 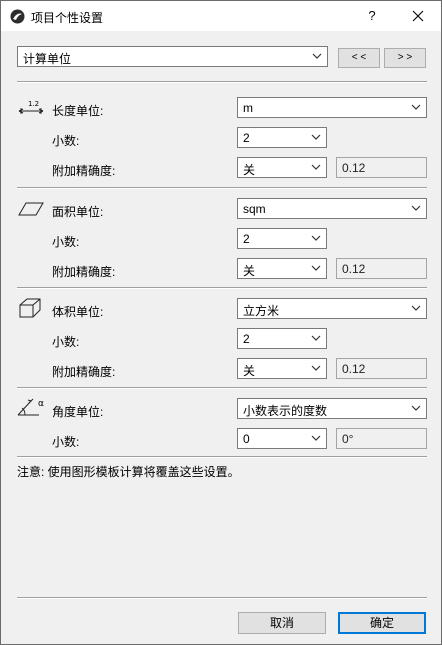 I want to click on area-preview-field: 0.12, so click(x=381, y=268).